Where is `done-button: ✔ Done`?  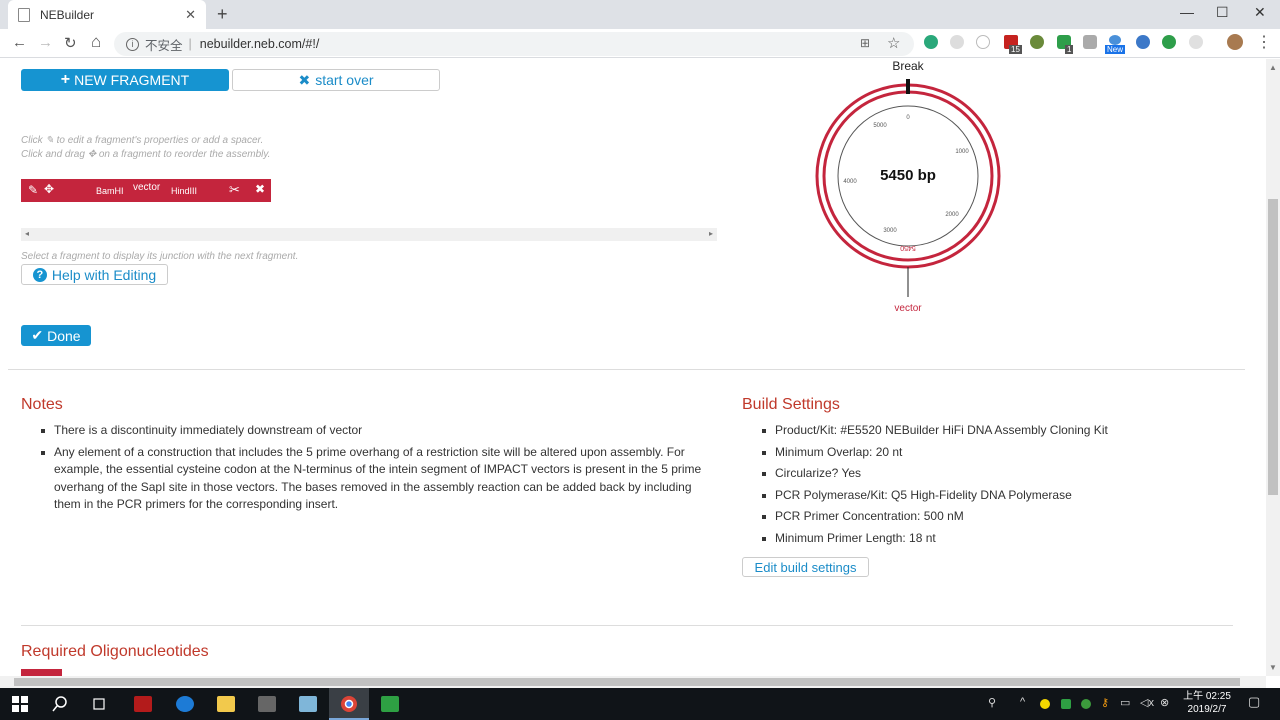
done-button: ✔ Done is located at coordinates (56, 335).